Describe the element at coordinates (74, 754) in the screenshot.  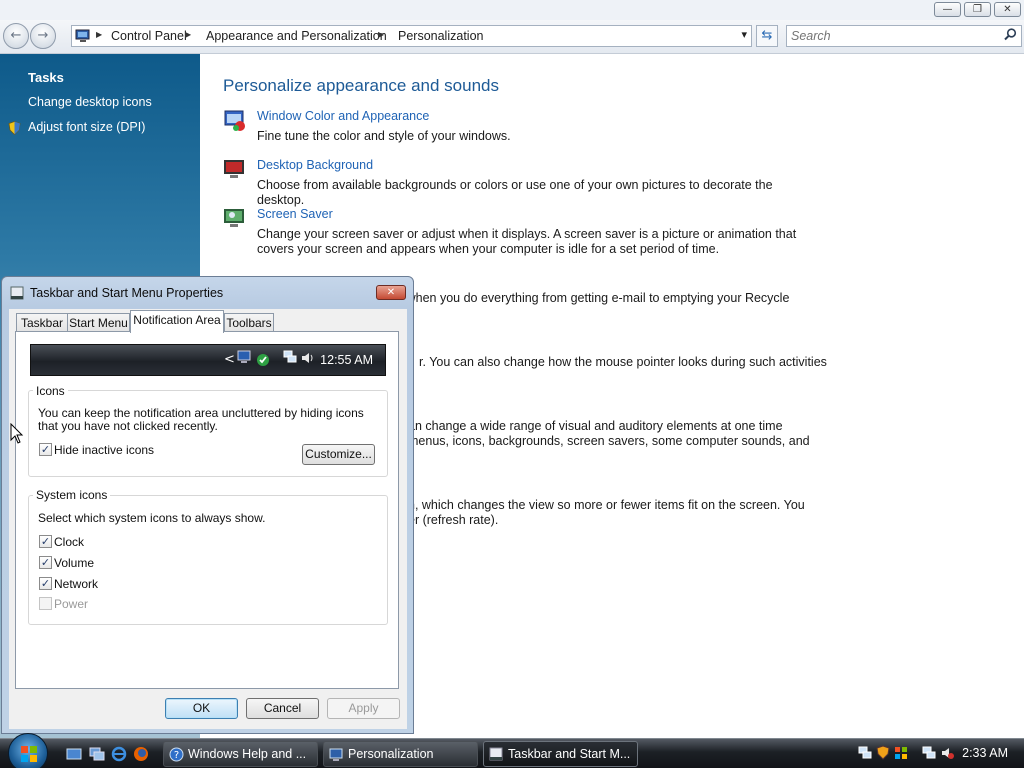
I see `show-desktop-icon` at that location.